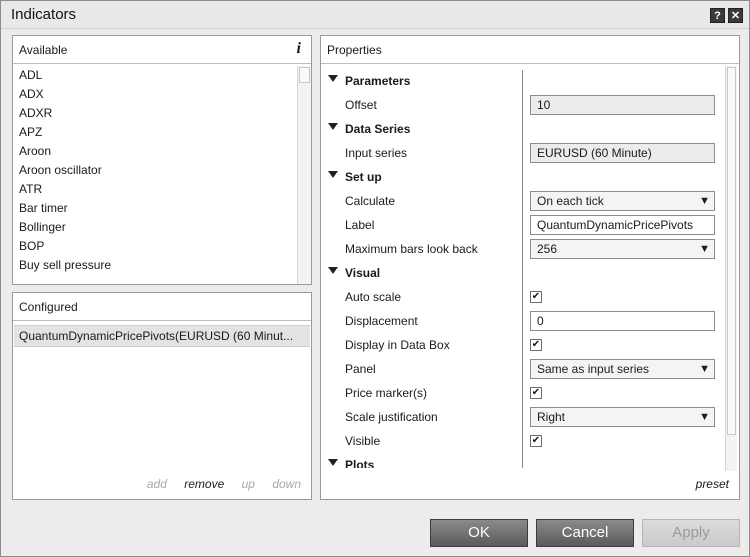 The image size is (750, 557). I want to click on price-markers-checkbox: ✔, so click(536, 393).